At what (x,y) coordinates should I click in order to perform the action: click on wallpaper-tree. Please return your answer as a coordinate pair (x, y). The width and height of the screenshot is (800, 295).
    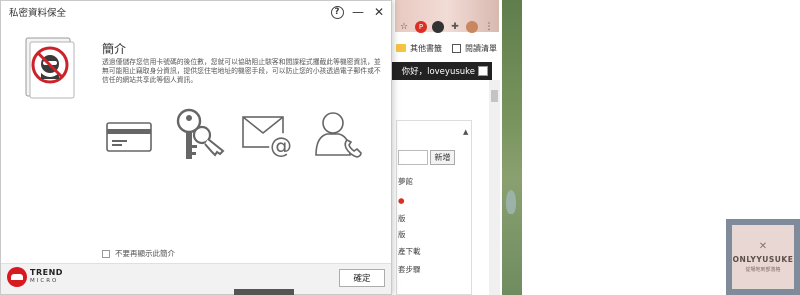
    Looking at the image, I should click on (511, 202).